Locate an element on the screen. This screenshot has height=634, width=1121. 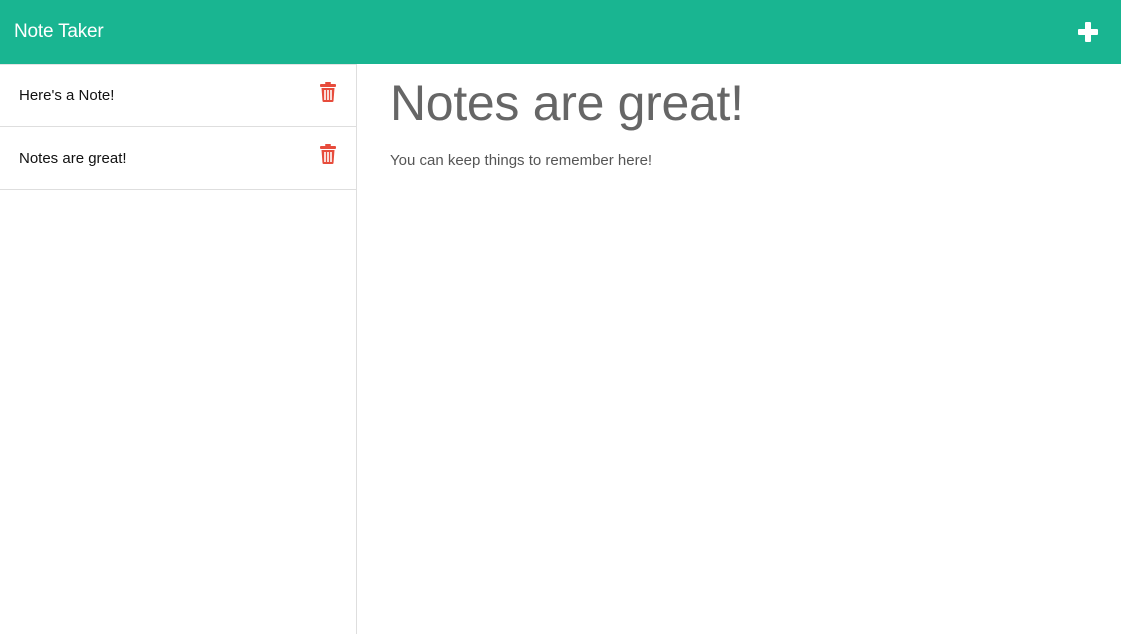
brand-title: Note Taker is located at coordinates (59, 32).